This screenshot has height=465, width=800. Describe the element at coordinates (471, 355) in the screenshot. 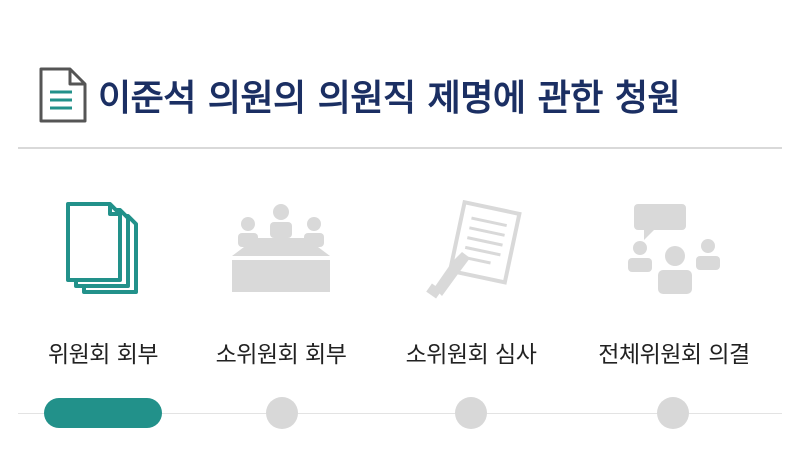

I see `step-label-subcommittee-review: 소위원회 심사` at that location.